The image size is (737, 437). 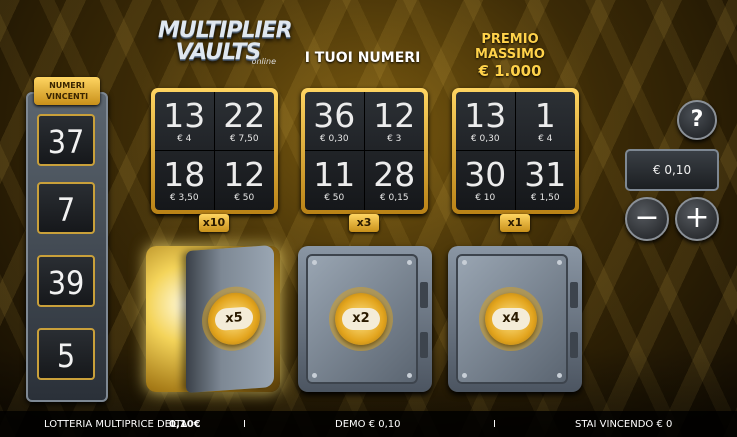 What do you see at coordinates (67, 91) in the screenshot?
I see `winning-numbers-header: NUMERI VINCENTI` at bounding box center [67, 91].